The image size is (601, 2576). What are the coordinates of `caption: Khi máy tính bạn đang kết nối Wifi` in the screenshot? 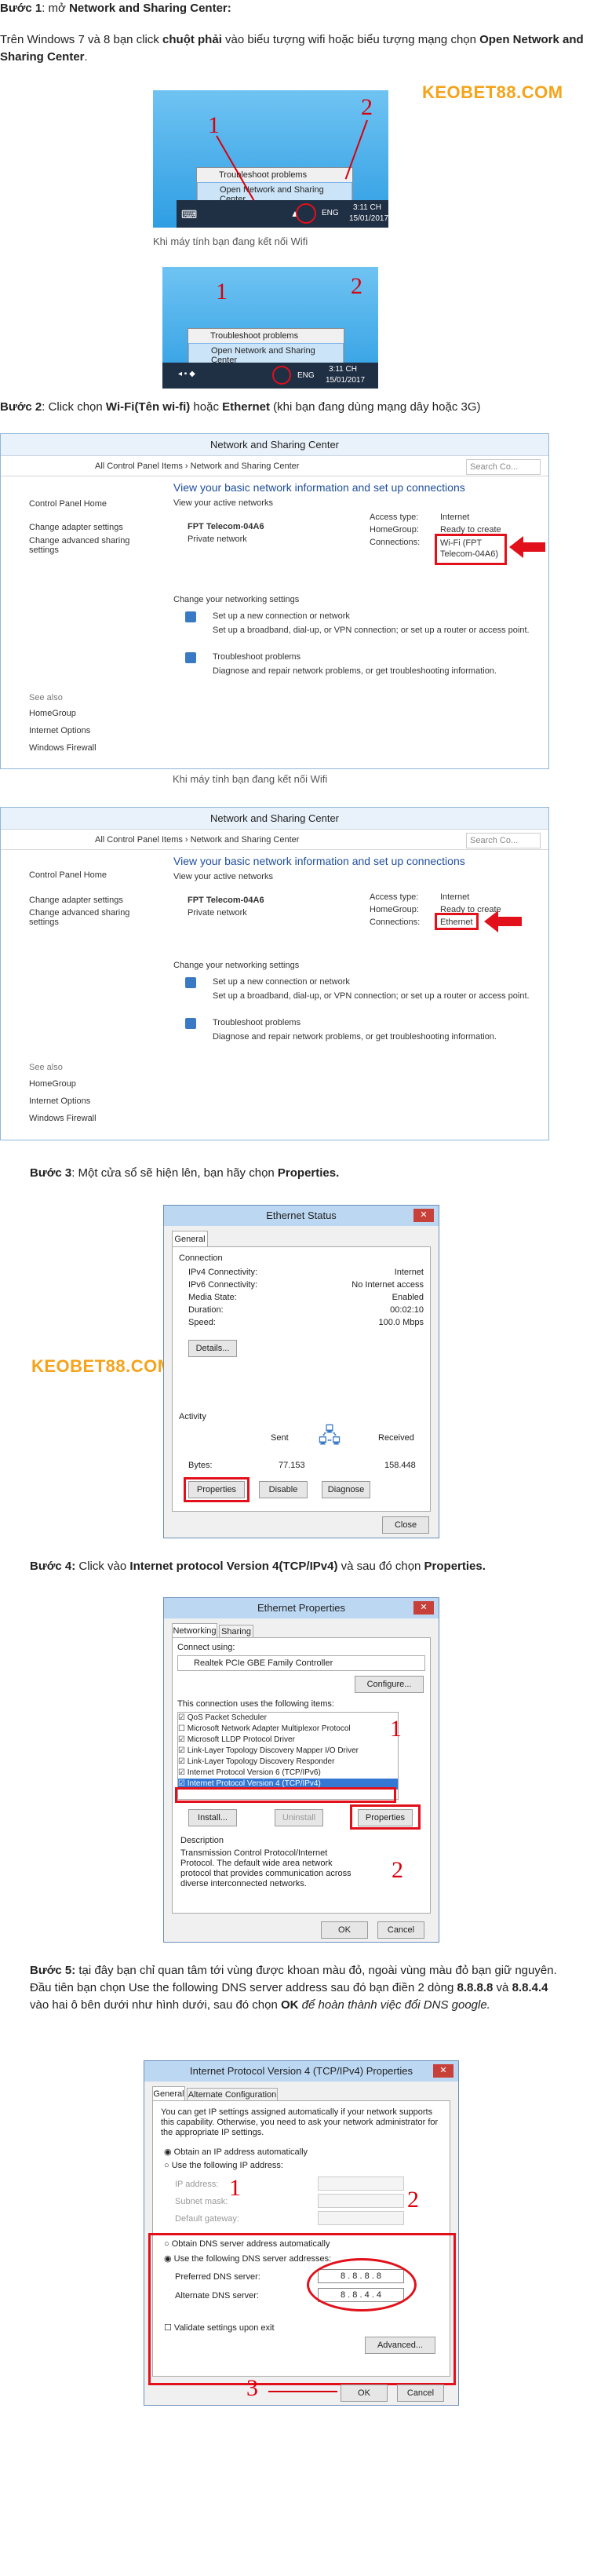 It's located at (250, 779).